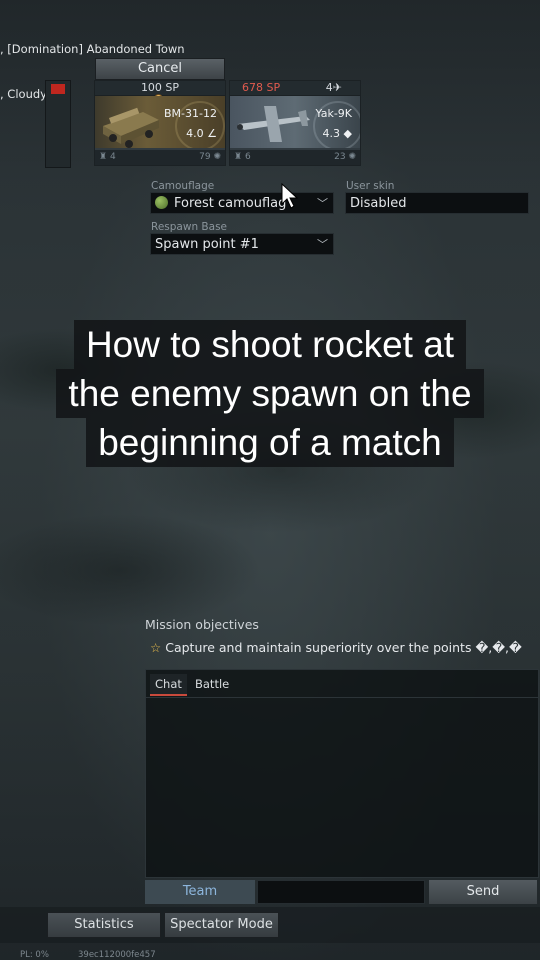 The width and height of the screenshot is (540, 960). I want to click on tab-battle: Battle, so click(212, 684).